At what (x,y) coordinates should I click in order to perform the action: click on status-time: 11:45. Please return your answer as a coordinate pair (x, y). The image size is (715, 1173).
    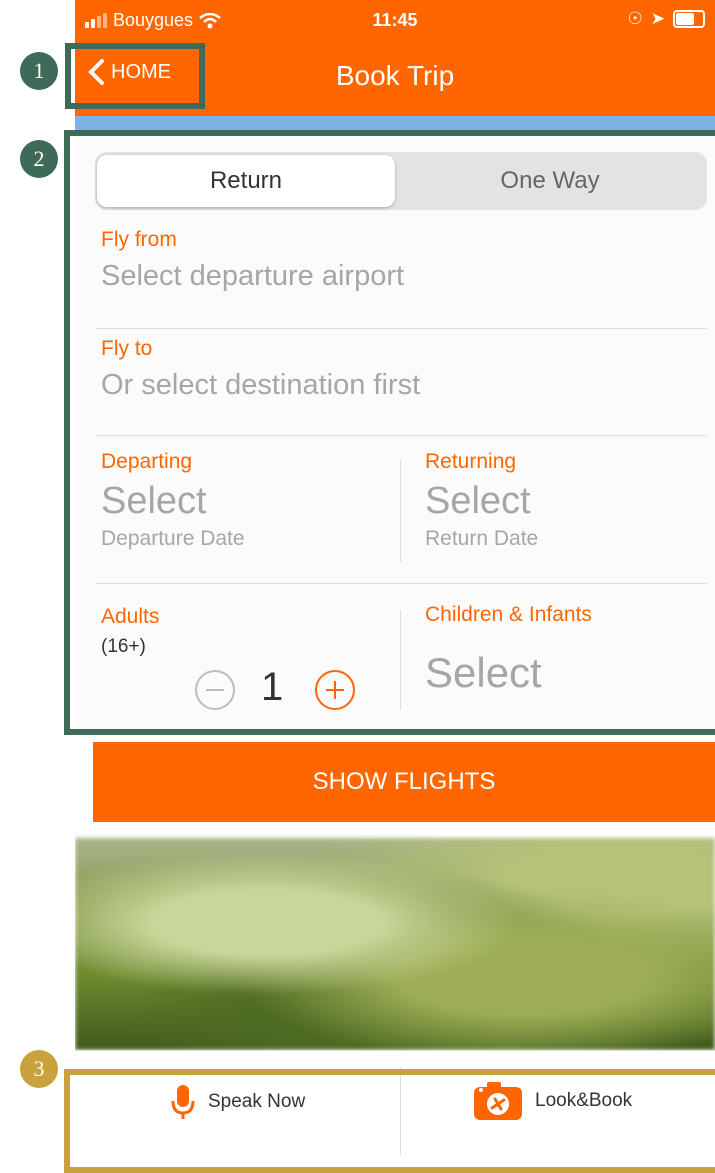
    Looking at the image, I should click on (395, 20).